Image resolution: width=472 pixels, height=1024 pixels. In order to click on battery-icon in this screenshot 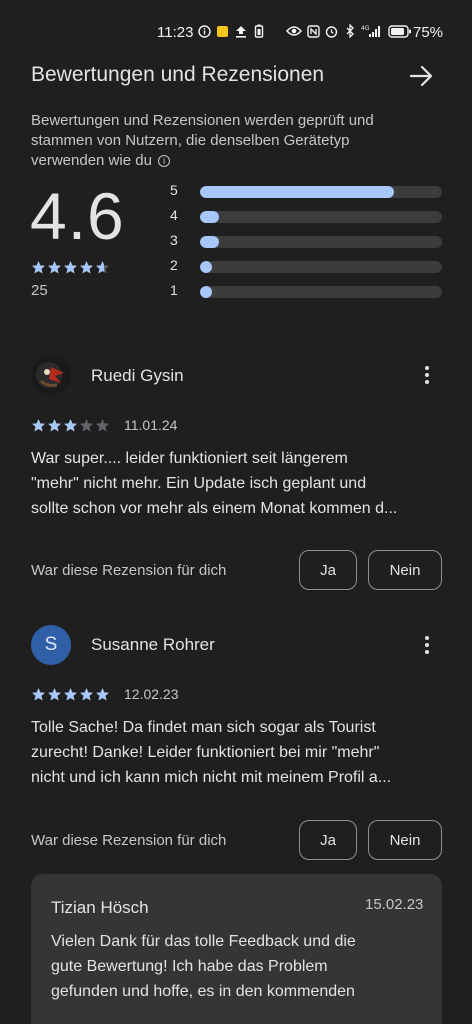, I will do `click(400, 31)`.